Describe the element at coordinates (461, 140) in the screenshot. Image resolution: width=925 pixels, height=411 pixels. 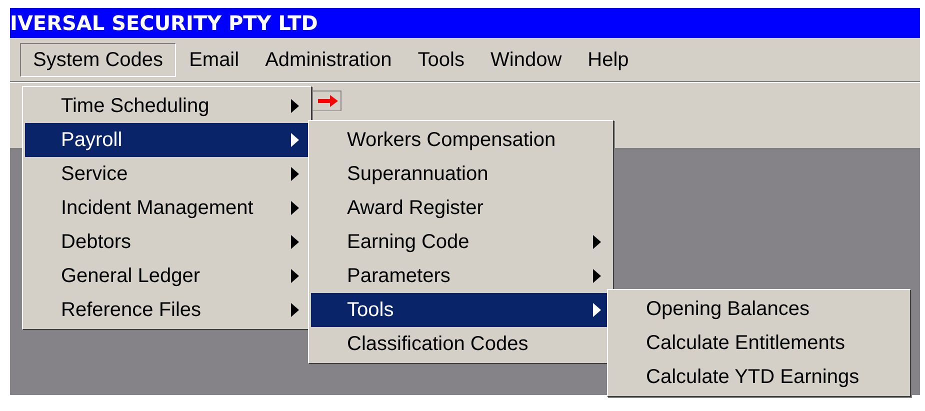
I see `menu-item: Workers Compensation` at that location.